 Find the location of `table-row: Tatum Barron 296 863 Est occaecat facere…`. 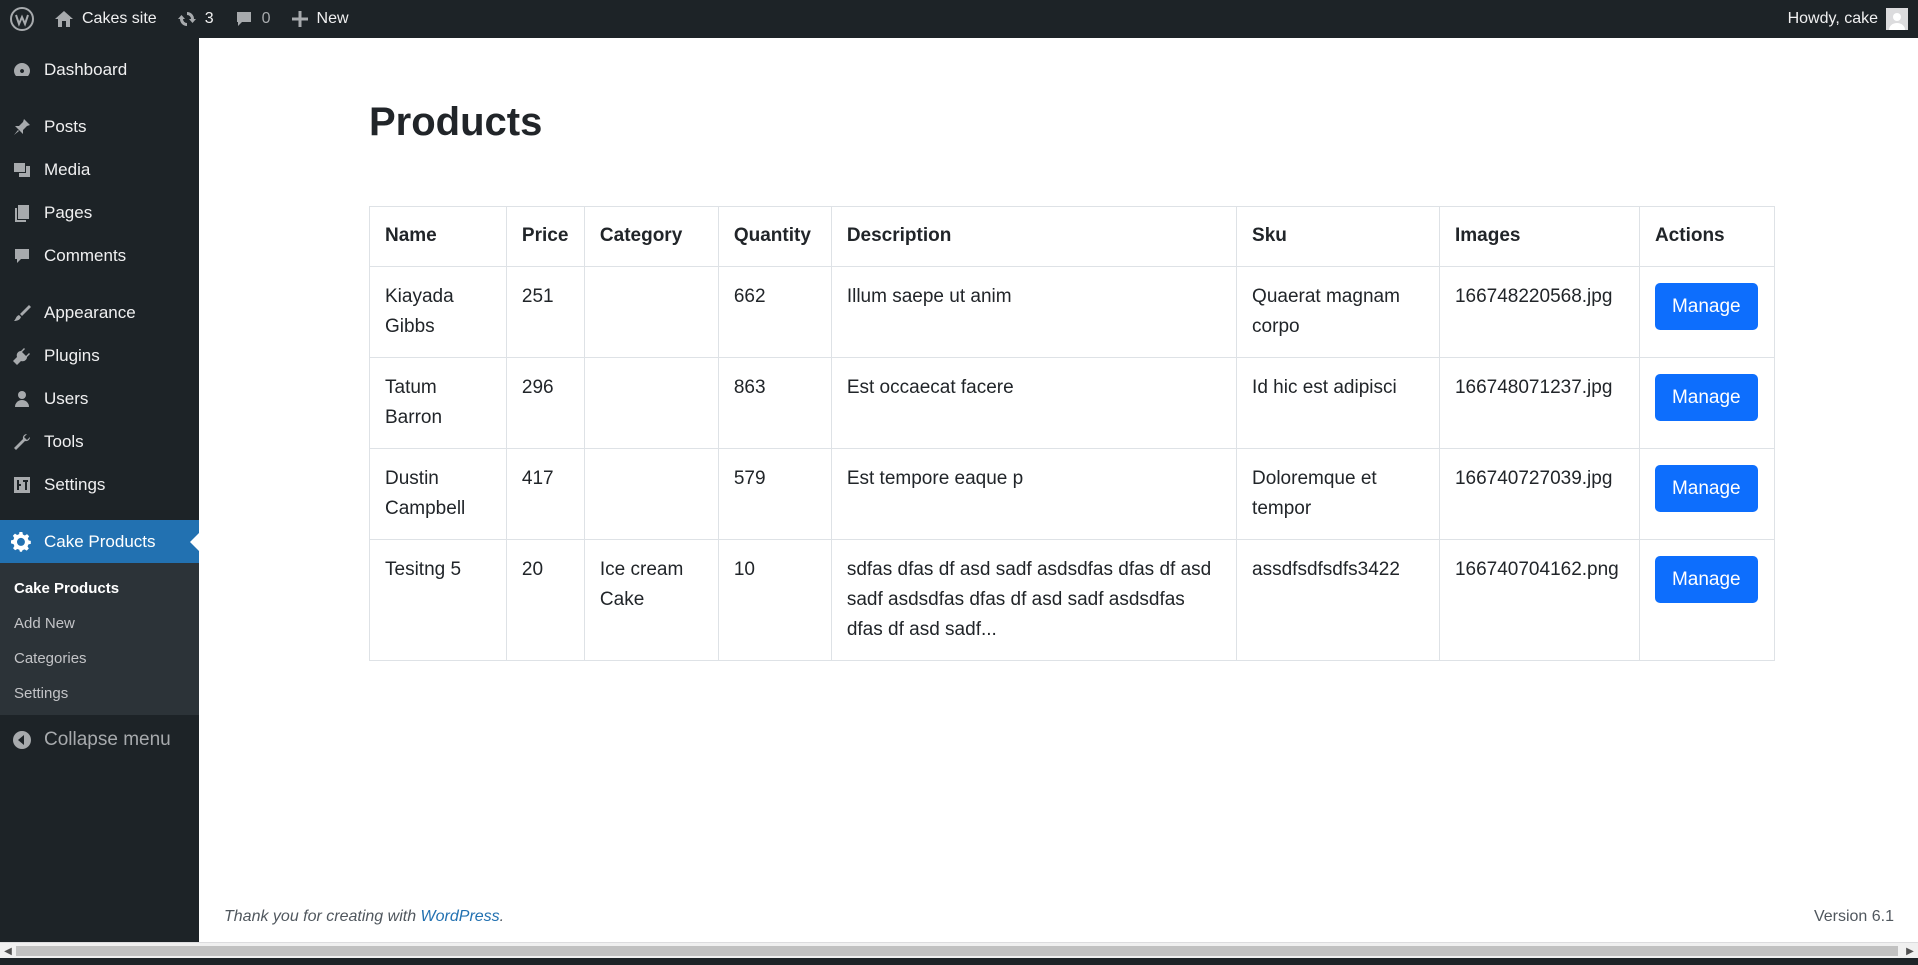

table-row: Tatum Barron 296 863 Est occaecat facere… is located at coordinates (1072, 403).